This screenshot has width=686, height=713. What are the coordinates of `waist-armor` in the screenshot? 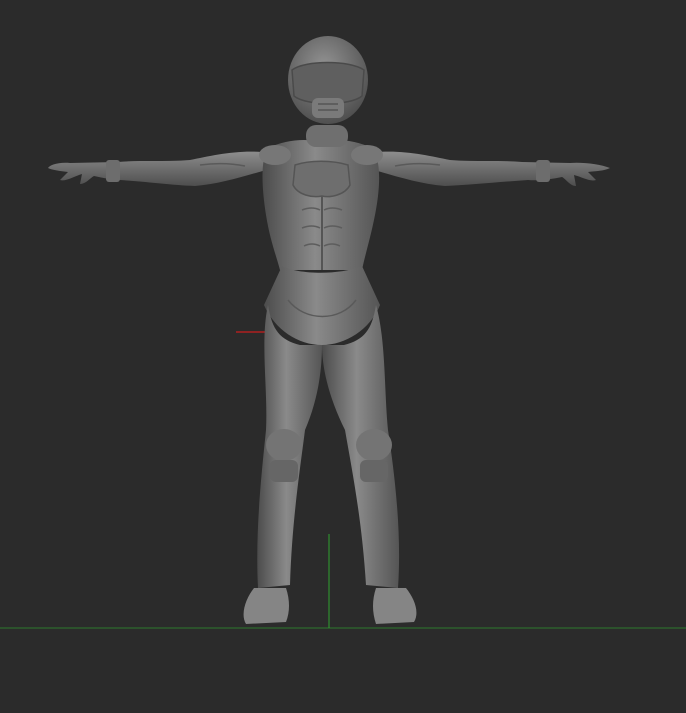 It's located at (322, 305).